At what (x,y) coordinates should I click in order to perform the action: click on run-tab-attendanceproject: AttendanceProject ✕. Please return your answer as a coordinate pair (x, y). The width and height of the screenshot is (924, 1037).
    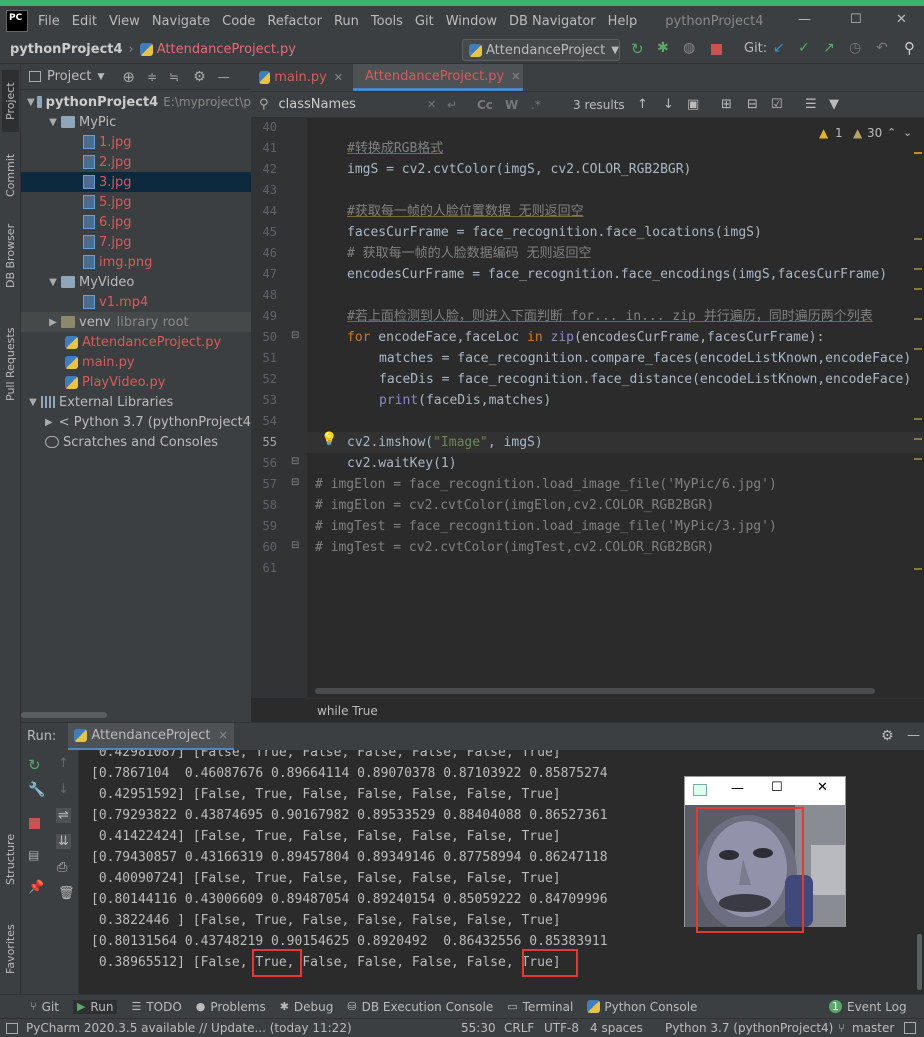
    Looking at the image, I should click on (151, 736).